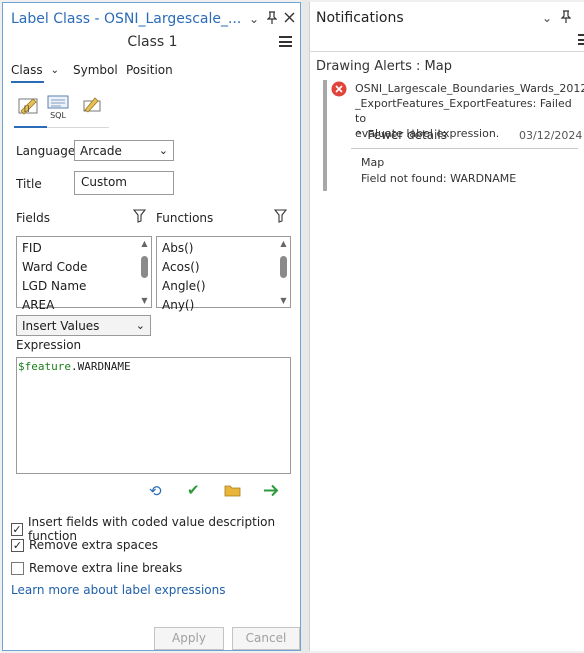 The image size is (584, 653). Describe the element at coordinates (469, 88) in the screenshot. I see `alert-message-line: OSNI_Largescale_Boundaries_Wards_2012` at that location.